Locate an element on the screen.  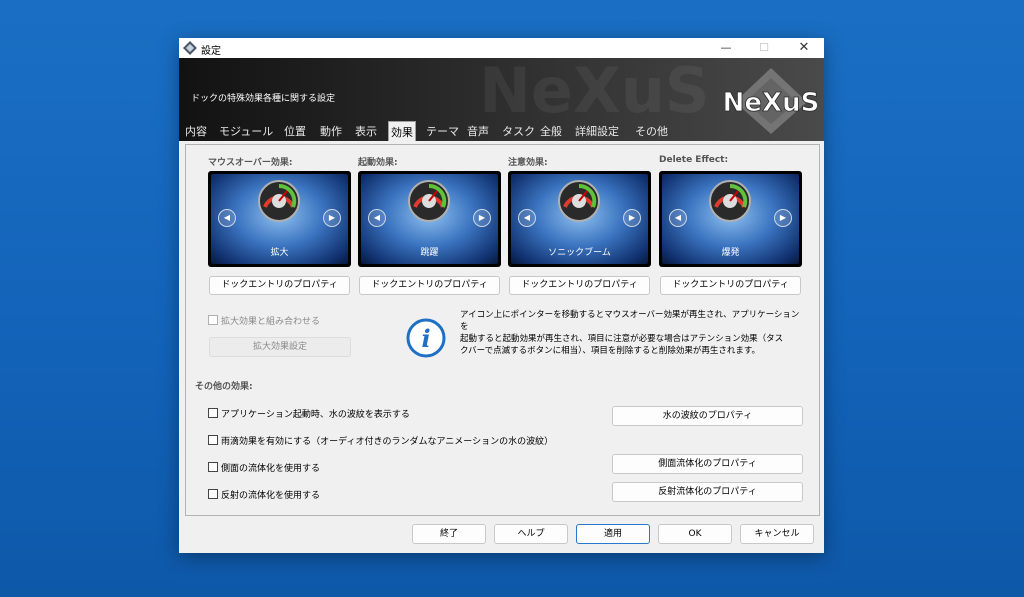
raindrop-checkbox: 雨滴効果を有効にする（オーディオ付きのランダムなアニメーションの水の波紋） is located at coordinates (380, 440).